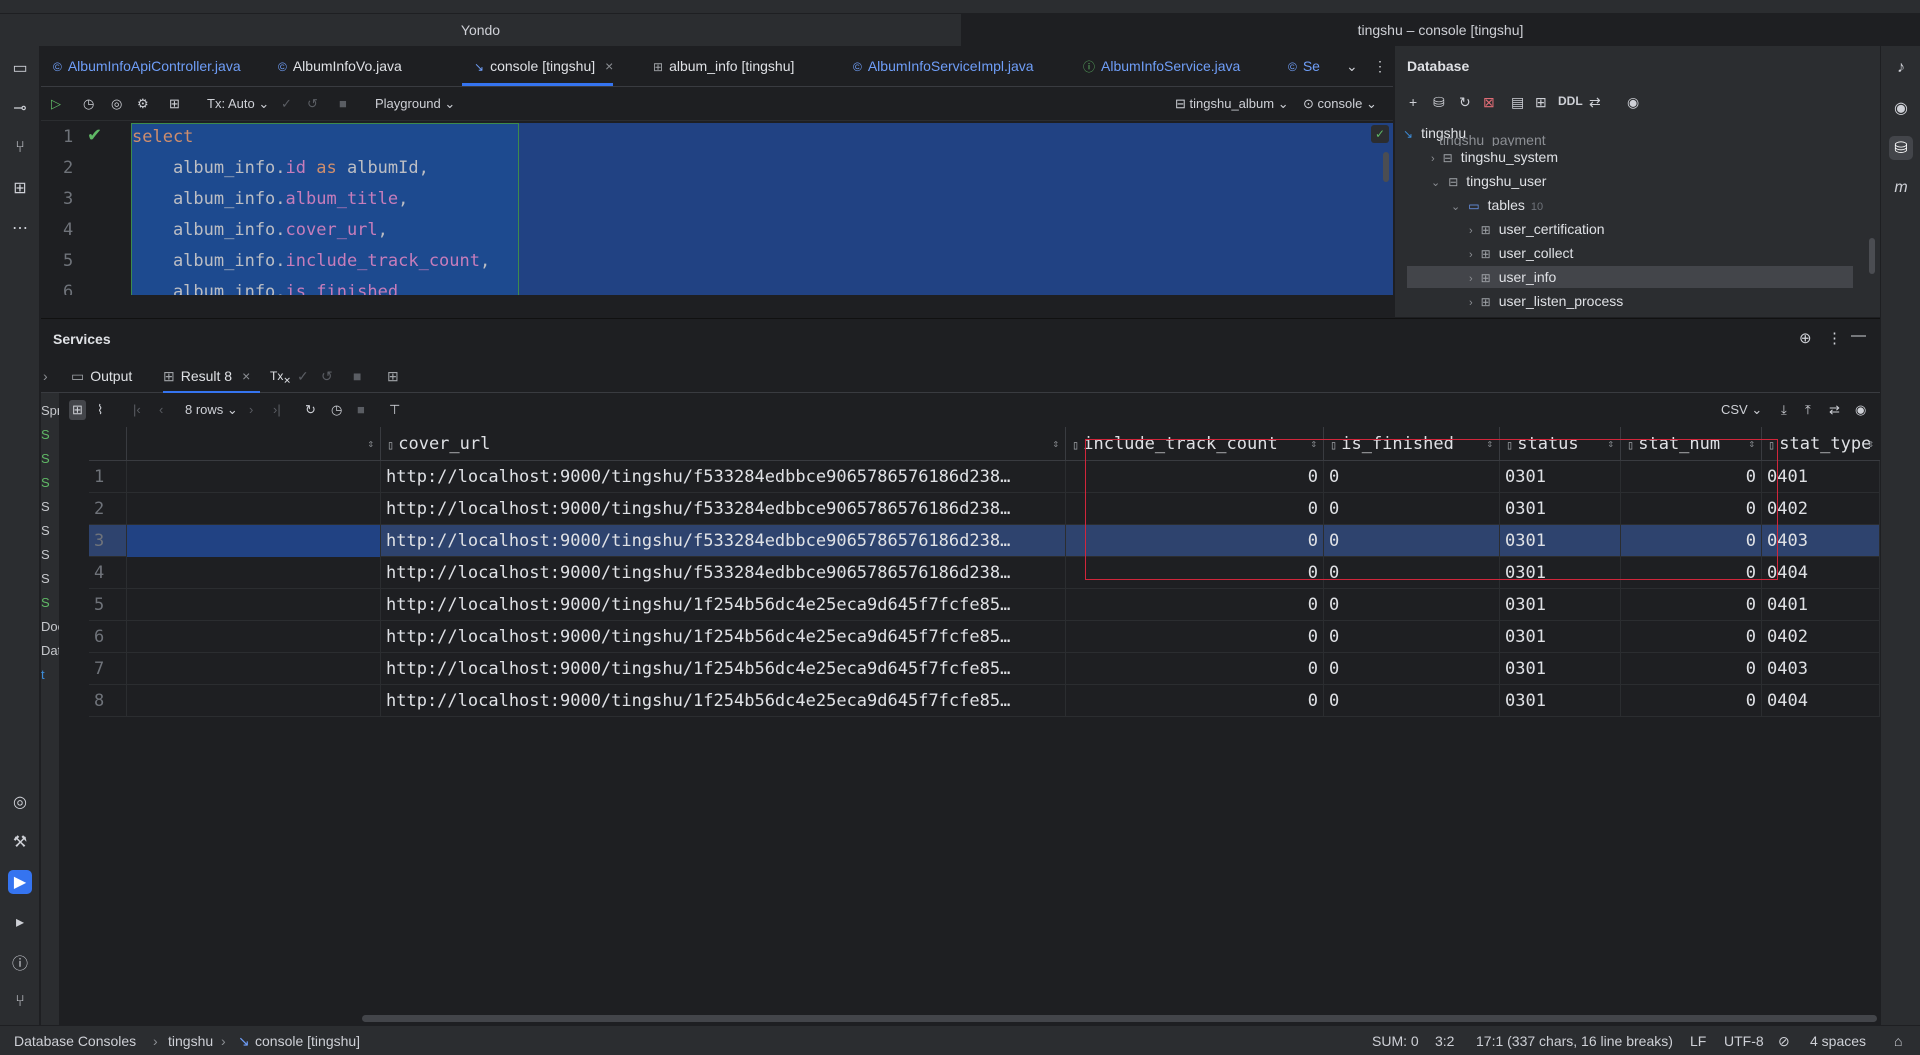  I want to click on query-console-icon: ⊞, so click(1541, 102).